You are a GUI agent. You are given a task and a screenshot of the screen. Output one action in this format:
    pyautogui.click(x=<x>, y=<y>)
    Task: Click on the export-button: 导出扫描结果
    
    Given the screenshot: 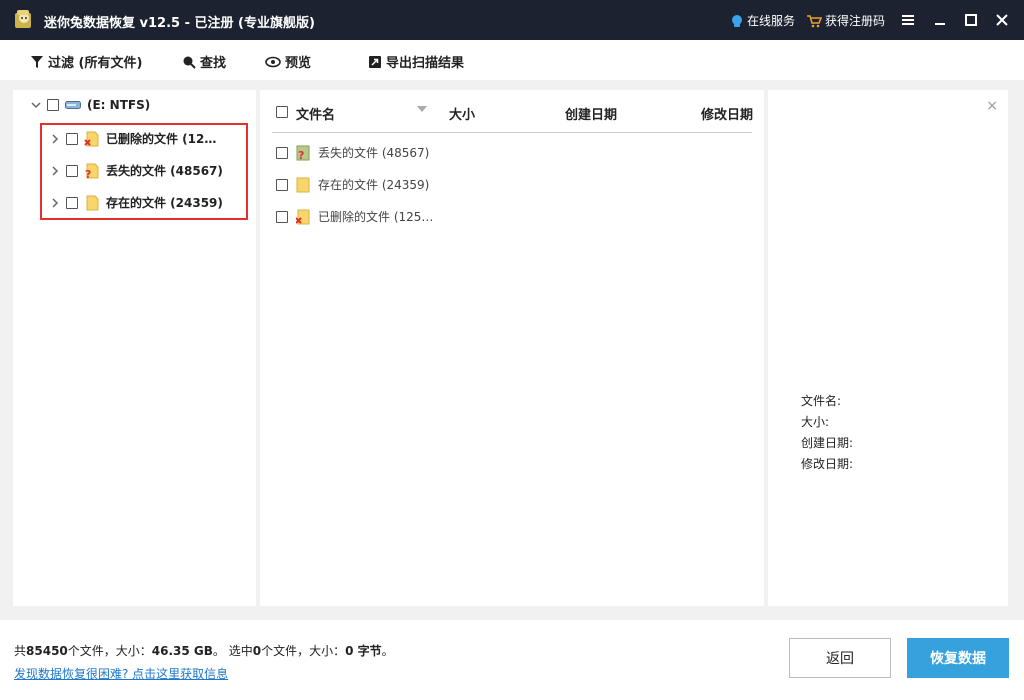 What is the action you would take?
    pyautogui.click(x=416, y=61)
    